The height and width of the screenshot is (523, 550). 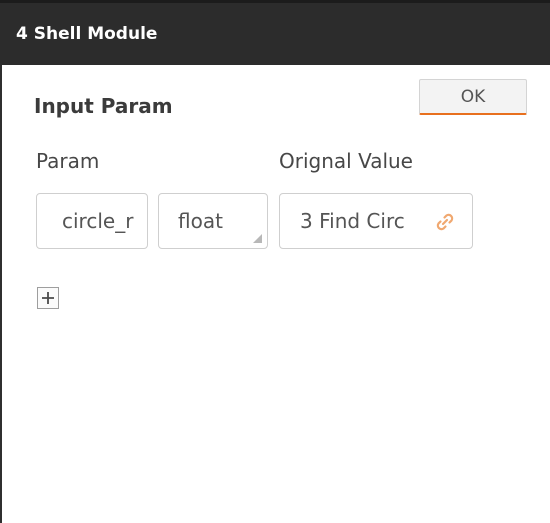 What do you see at coordinates (1, 261) in the screenshot?
I see `window-left-edge` at bounding box center [1, 261].